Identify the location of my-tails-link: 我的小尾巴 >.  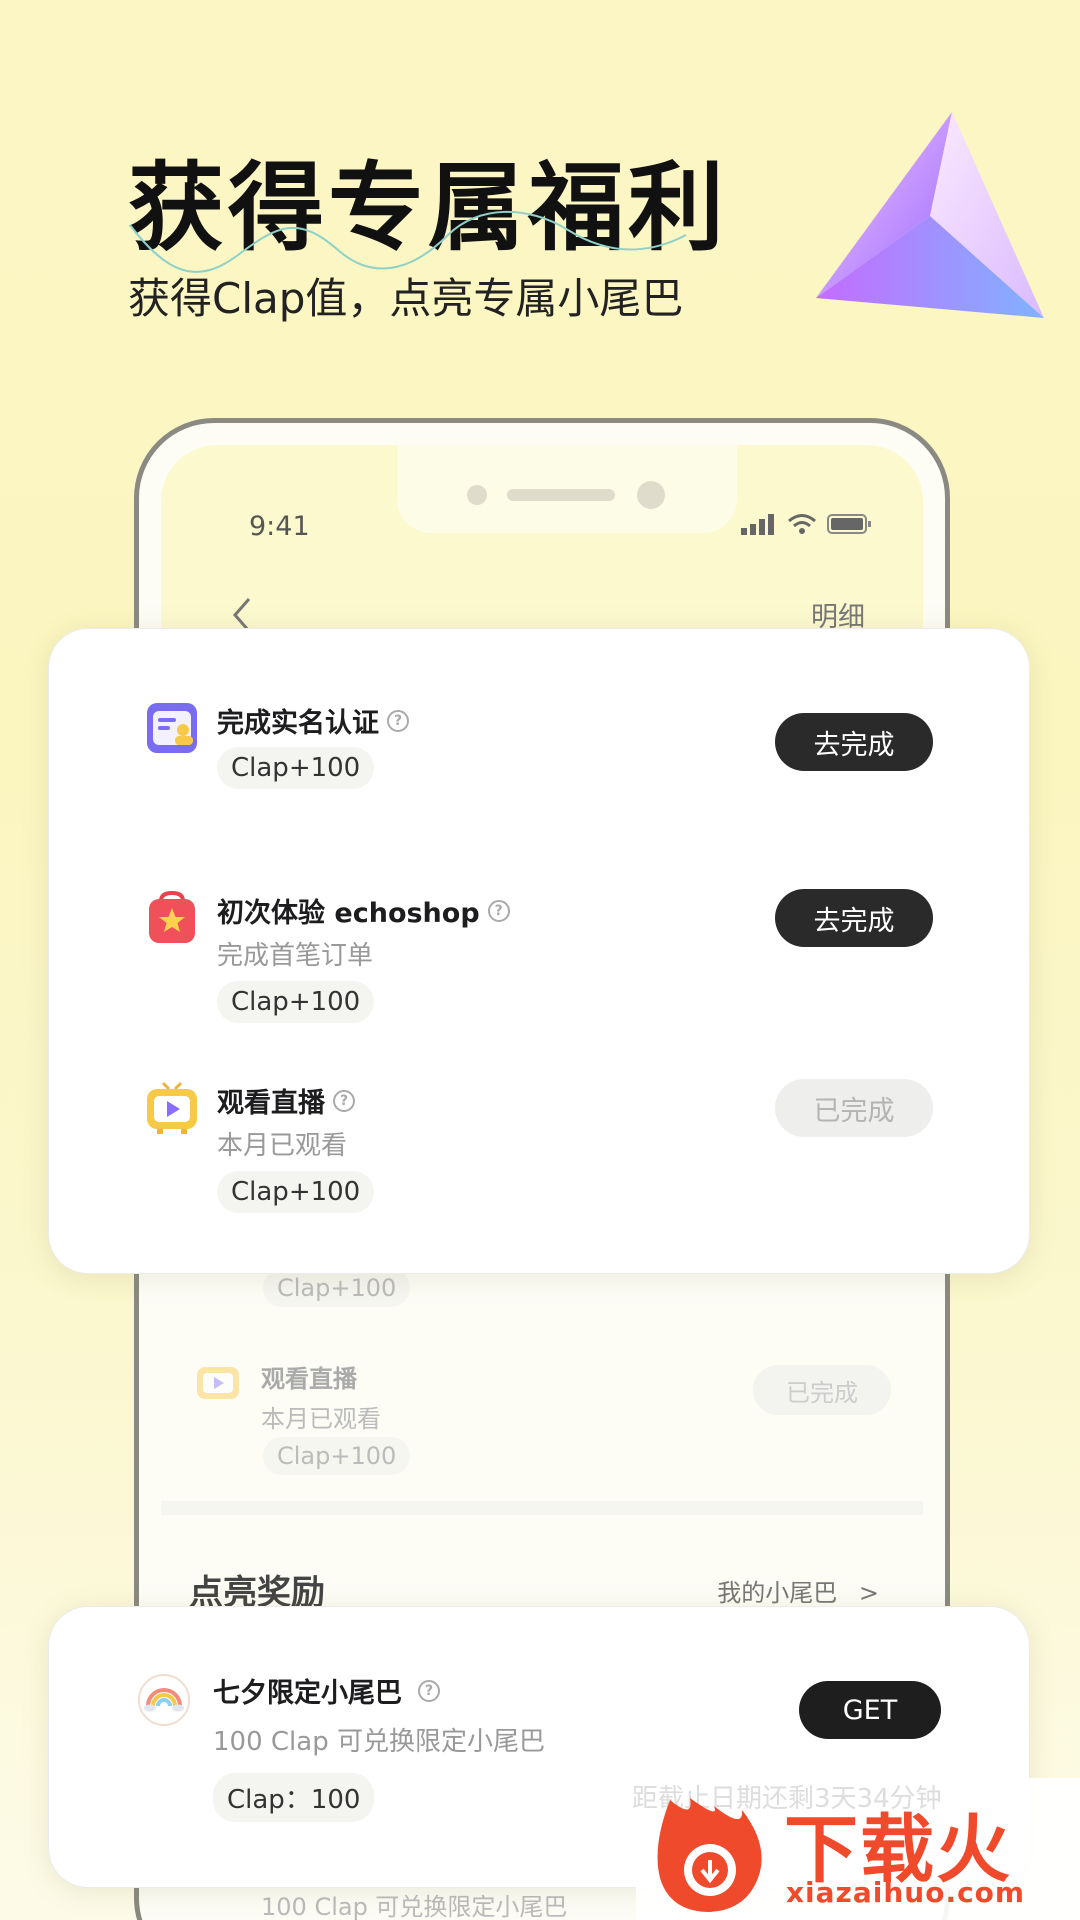
(798, 1590).